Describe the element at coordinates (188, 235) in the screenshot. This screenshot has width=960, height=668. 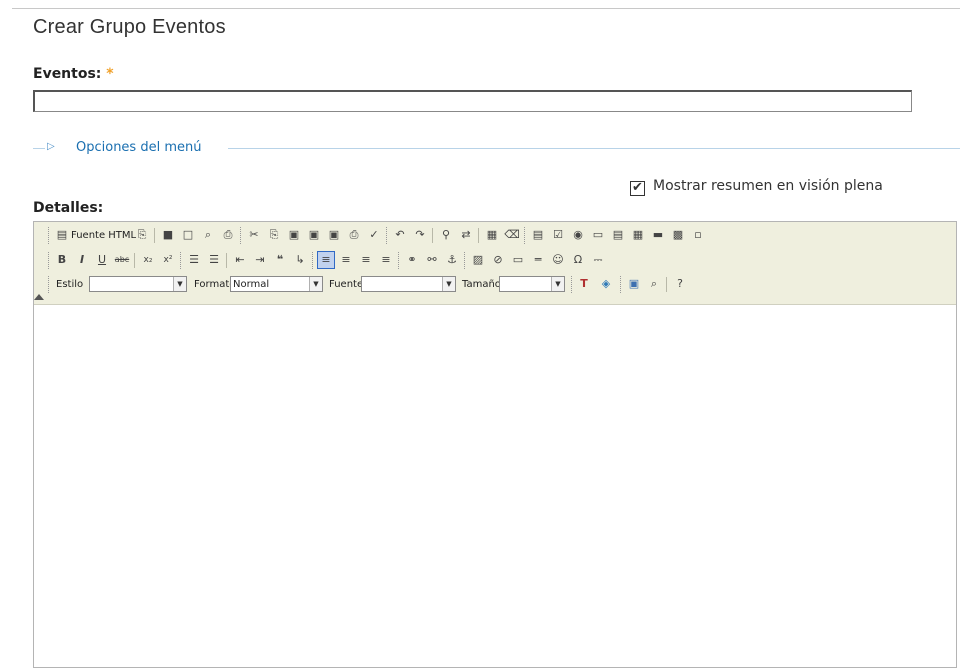
I see `blank-page-icon: □` at that location.